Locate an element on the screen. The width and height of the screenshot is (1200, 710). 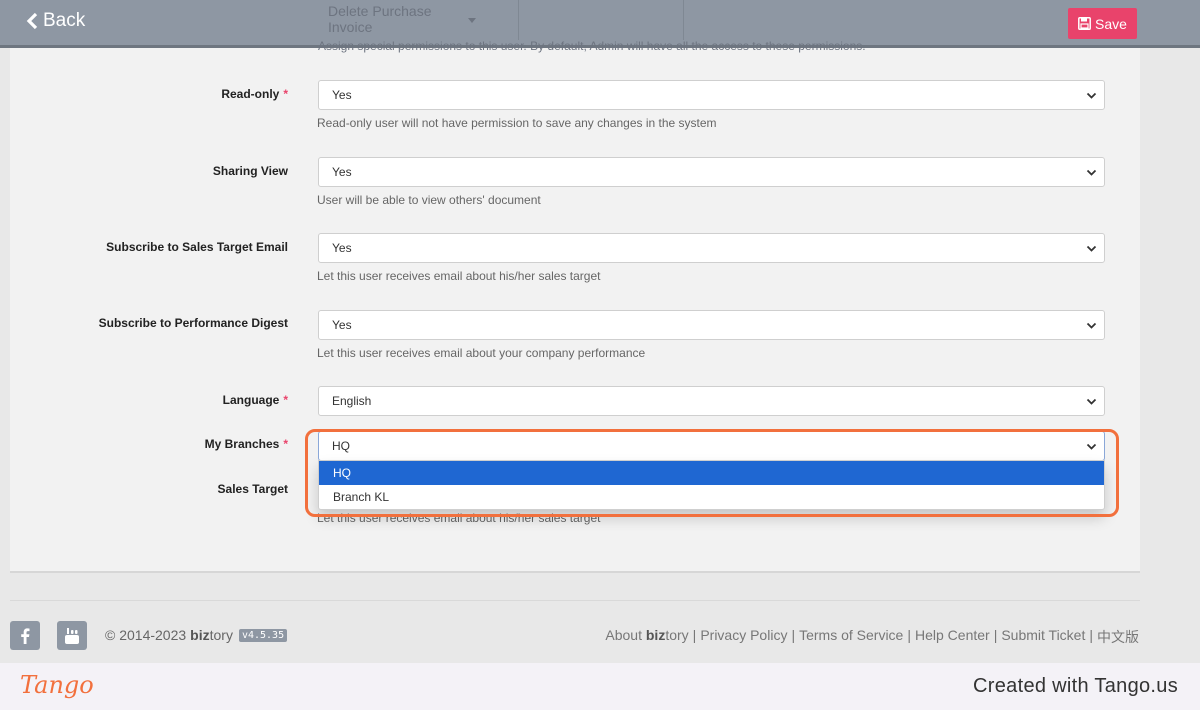
branch-option-kl: Branch KL is located at coordinates (711, 497).